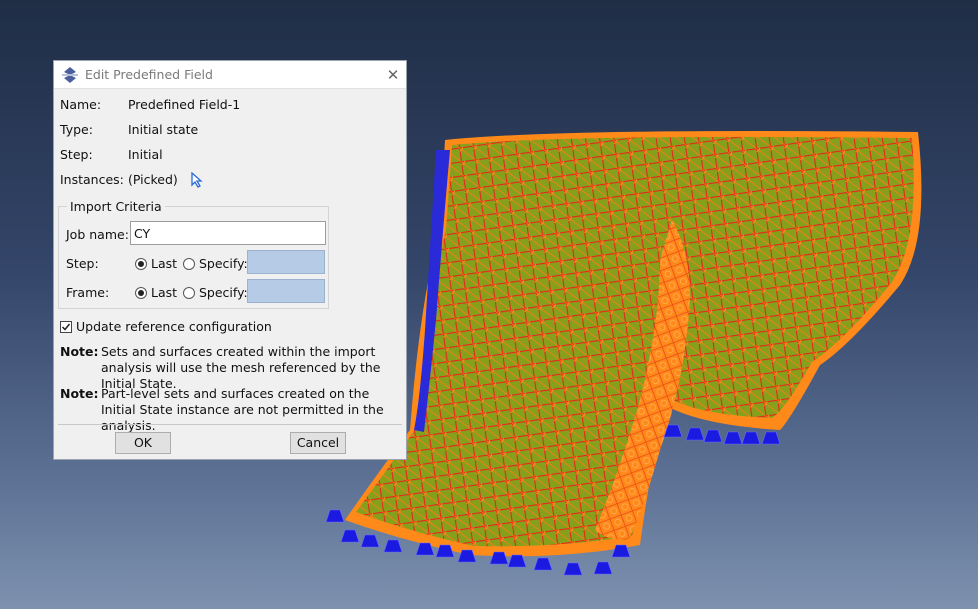 Image resolution: width=978 pixels, height=609 pixels. I want to click on job-name-label: Job name:, so click(97, 234).